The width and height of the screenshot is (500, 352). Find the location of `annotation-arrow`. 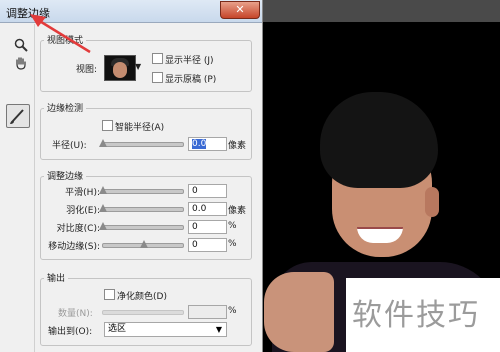

annotation-arrow is located at coordinates (60, 34).